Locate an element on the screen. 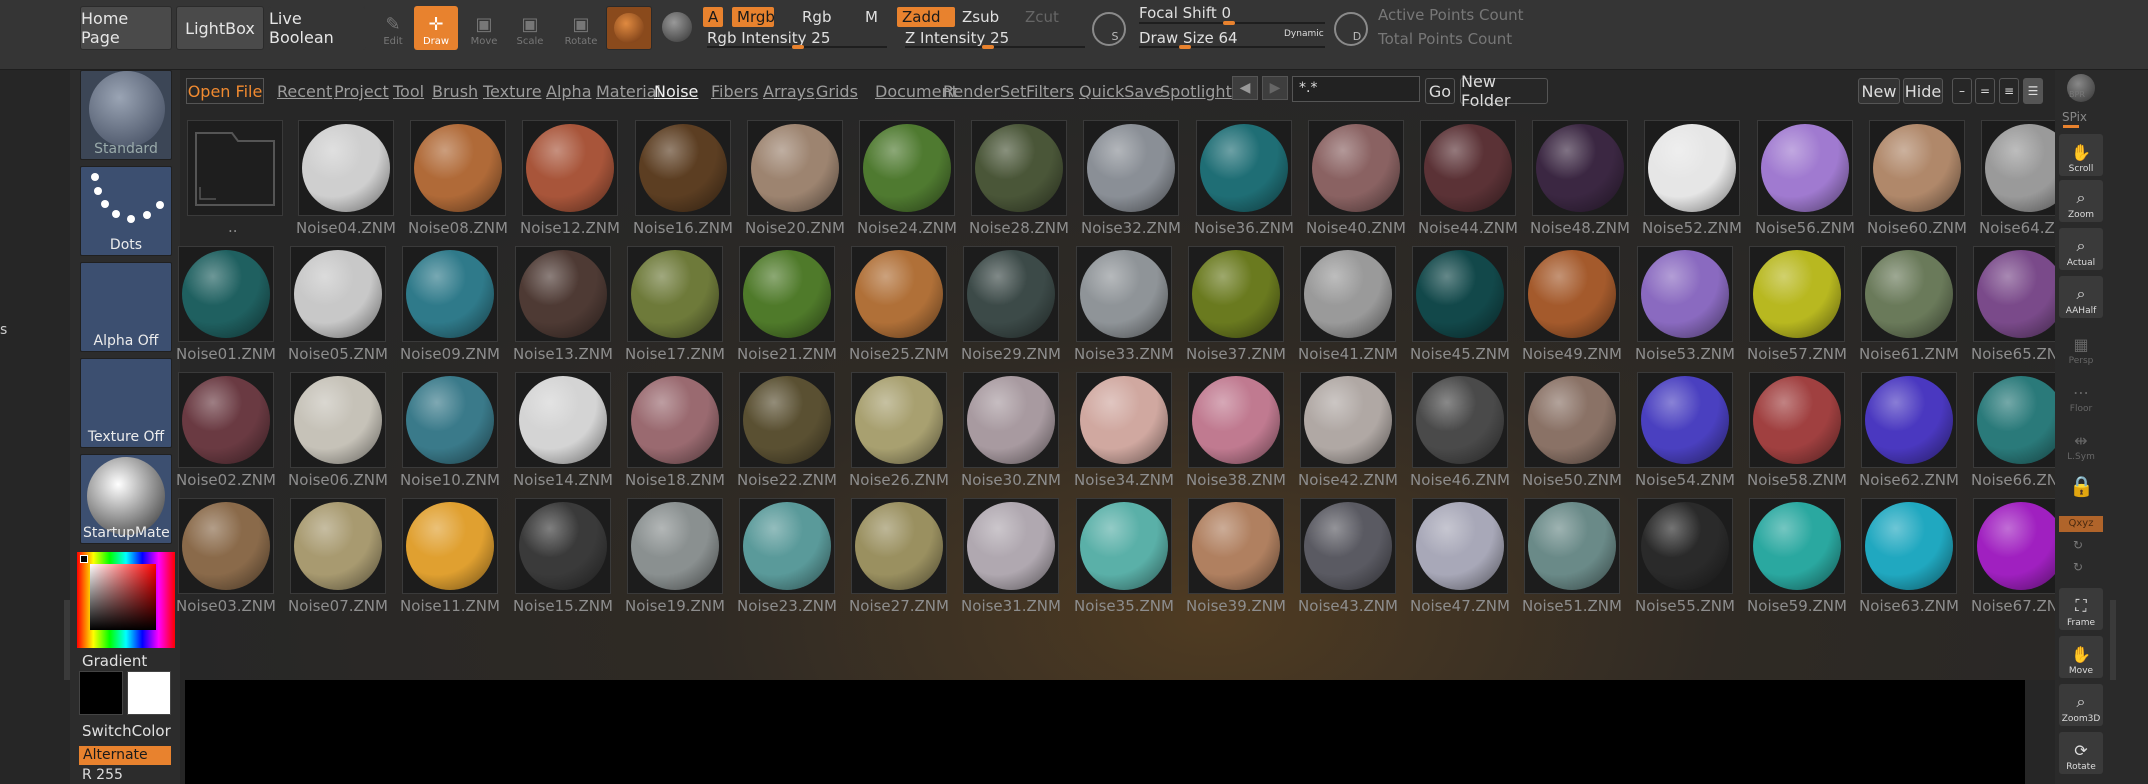 The width and height of the screenshot is (2148, 784). stroke-dots-button: Dots is located at coordinates (126, 211).